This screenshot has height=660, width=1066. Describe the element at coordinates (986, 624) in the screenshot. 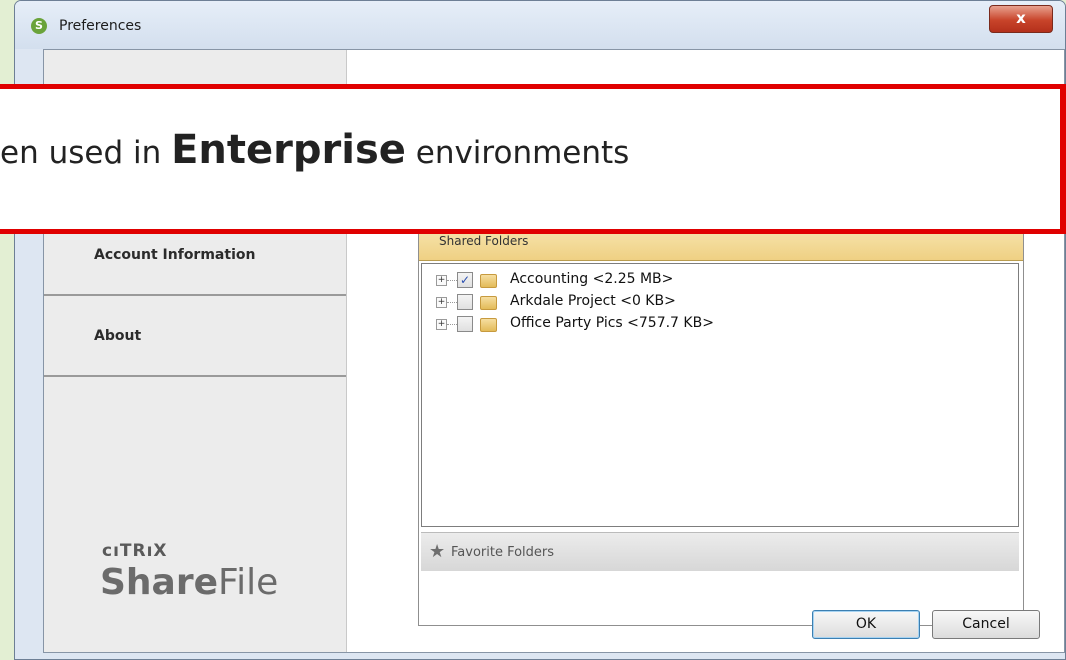

I see `cancel-button: Cancel` at that location.